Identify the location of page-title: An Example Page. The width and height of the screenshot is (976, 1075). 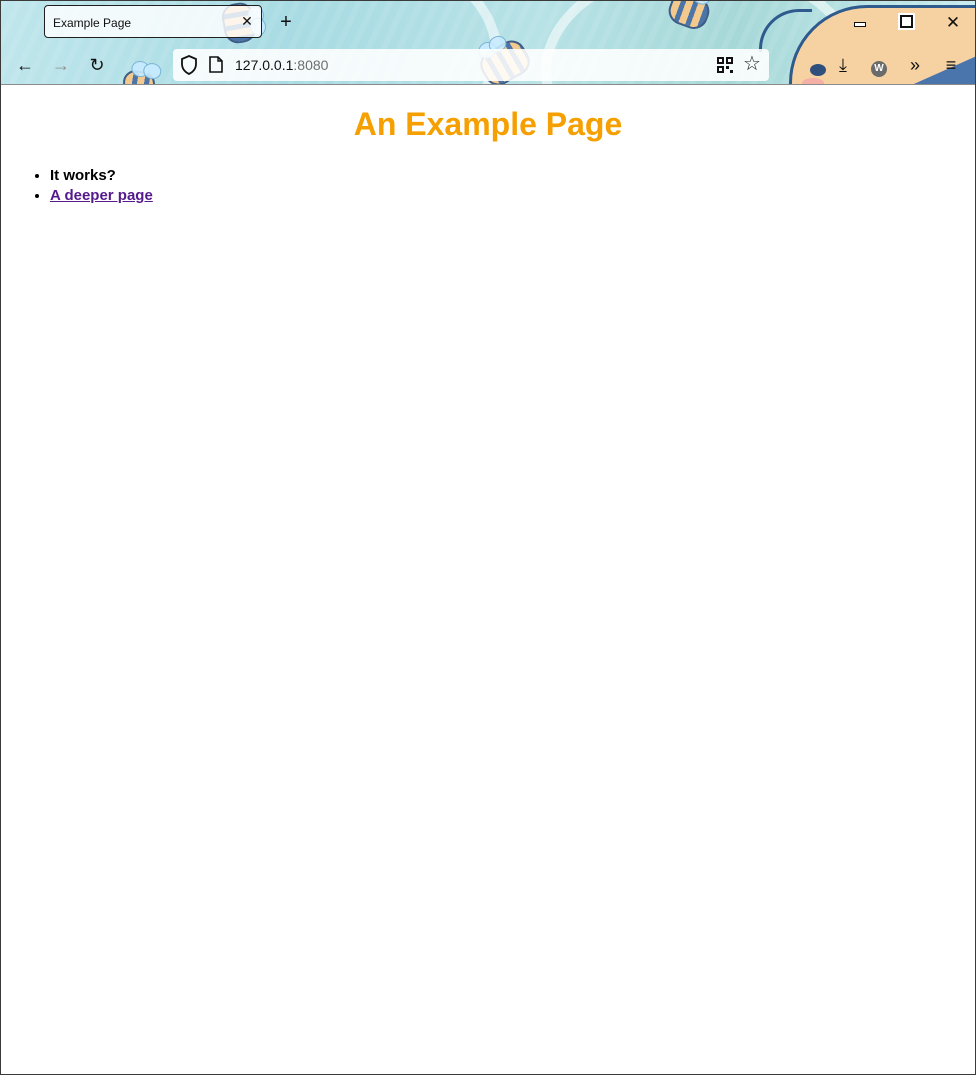
(488, 124).